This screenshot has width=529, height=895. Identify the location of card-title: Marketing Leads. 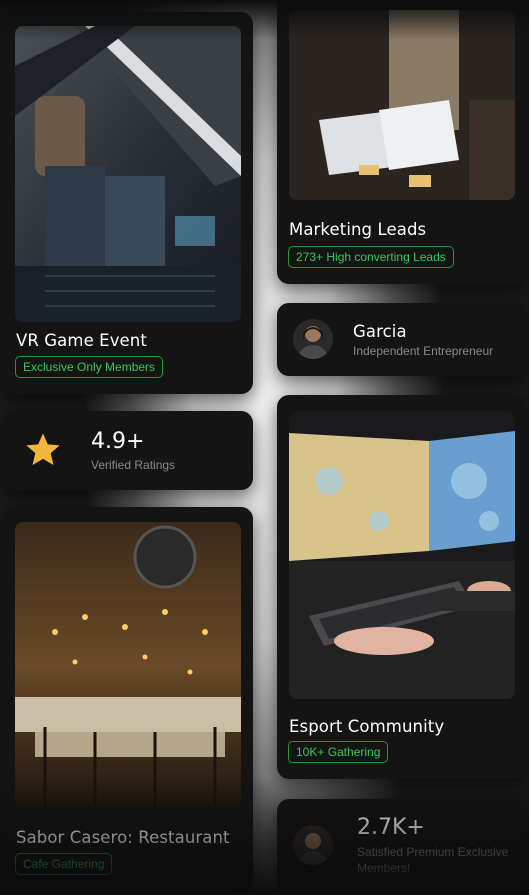
(358, 229).